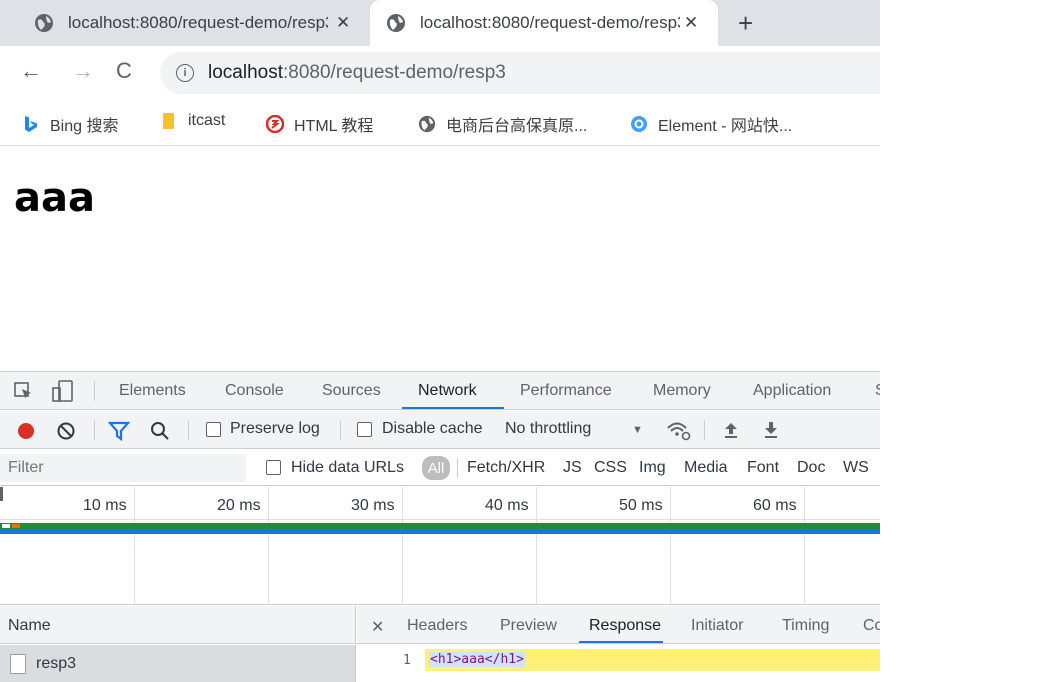 The image size is (1038, 682). Describe the element at coordinates (254, 391) in the screenshot. I see `tab-console: Console` at that location.